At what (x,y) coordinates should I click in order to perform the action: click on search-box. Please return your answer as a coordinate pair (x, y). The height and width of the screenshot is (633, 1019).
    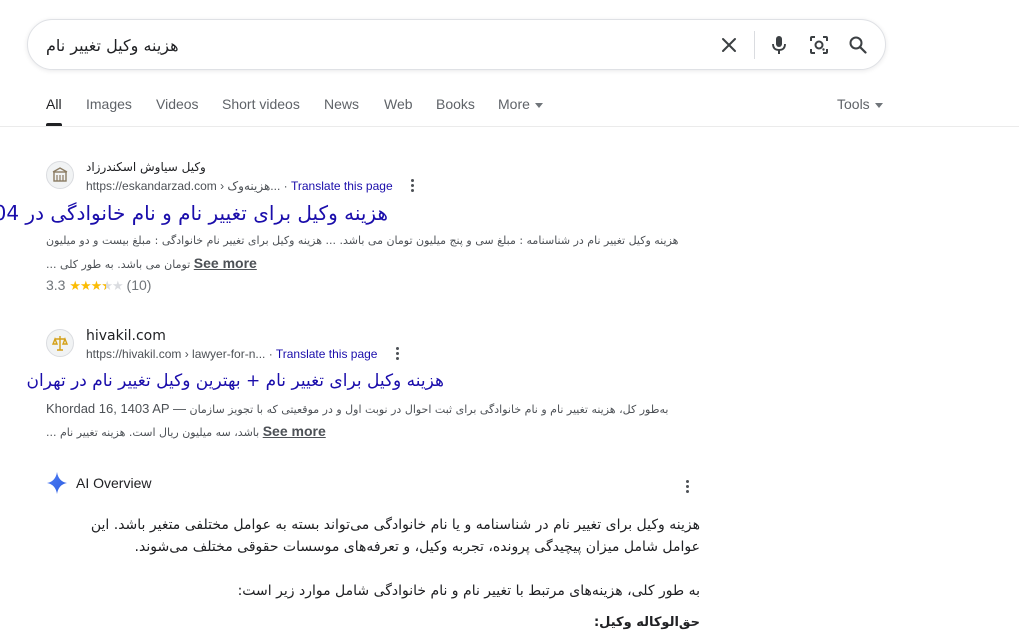
    Looking at the image, I should click on (456, 44).